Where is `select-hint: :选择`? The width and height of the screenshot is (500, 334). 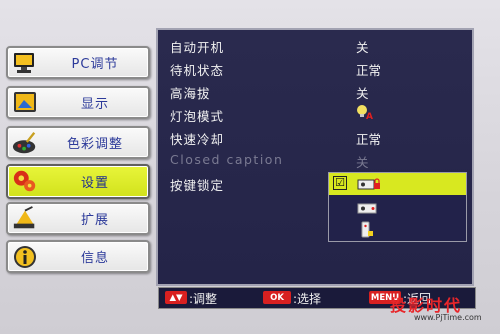 select-hint: :选择 is located at coordinates (307, 299).